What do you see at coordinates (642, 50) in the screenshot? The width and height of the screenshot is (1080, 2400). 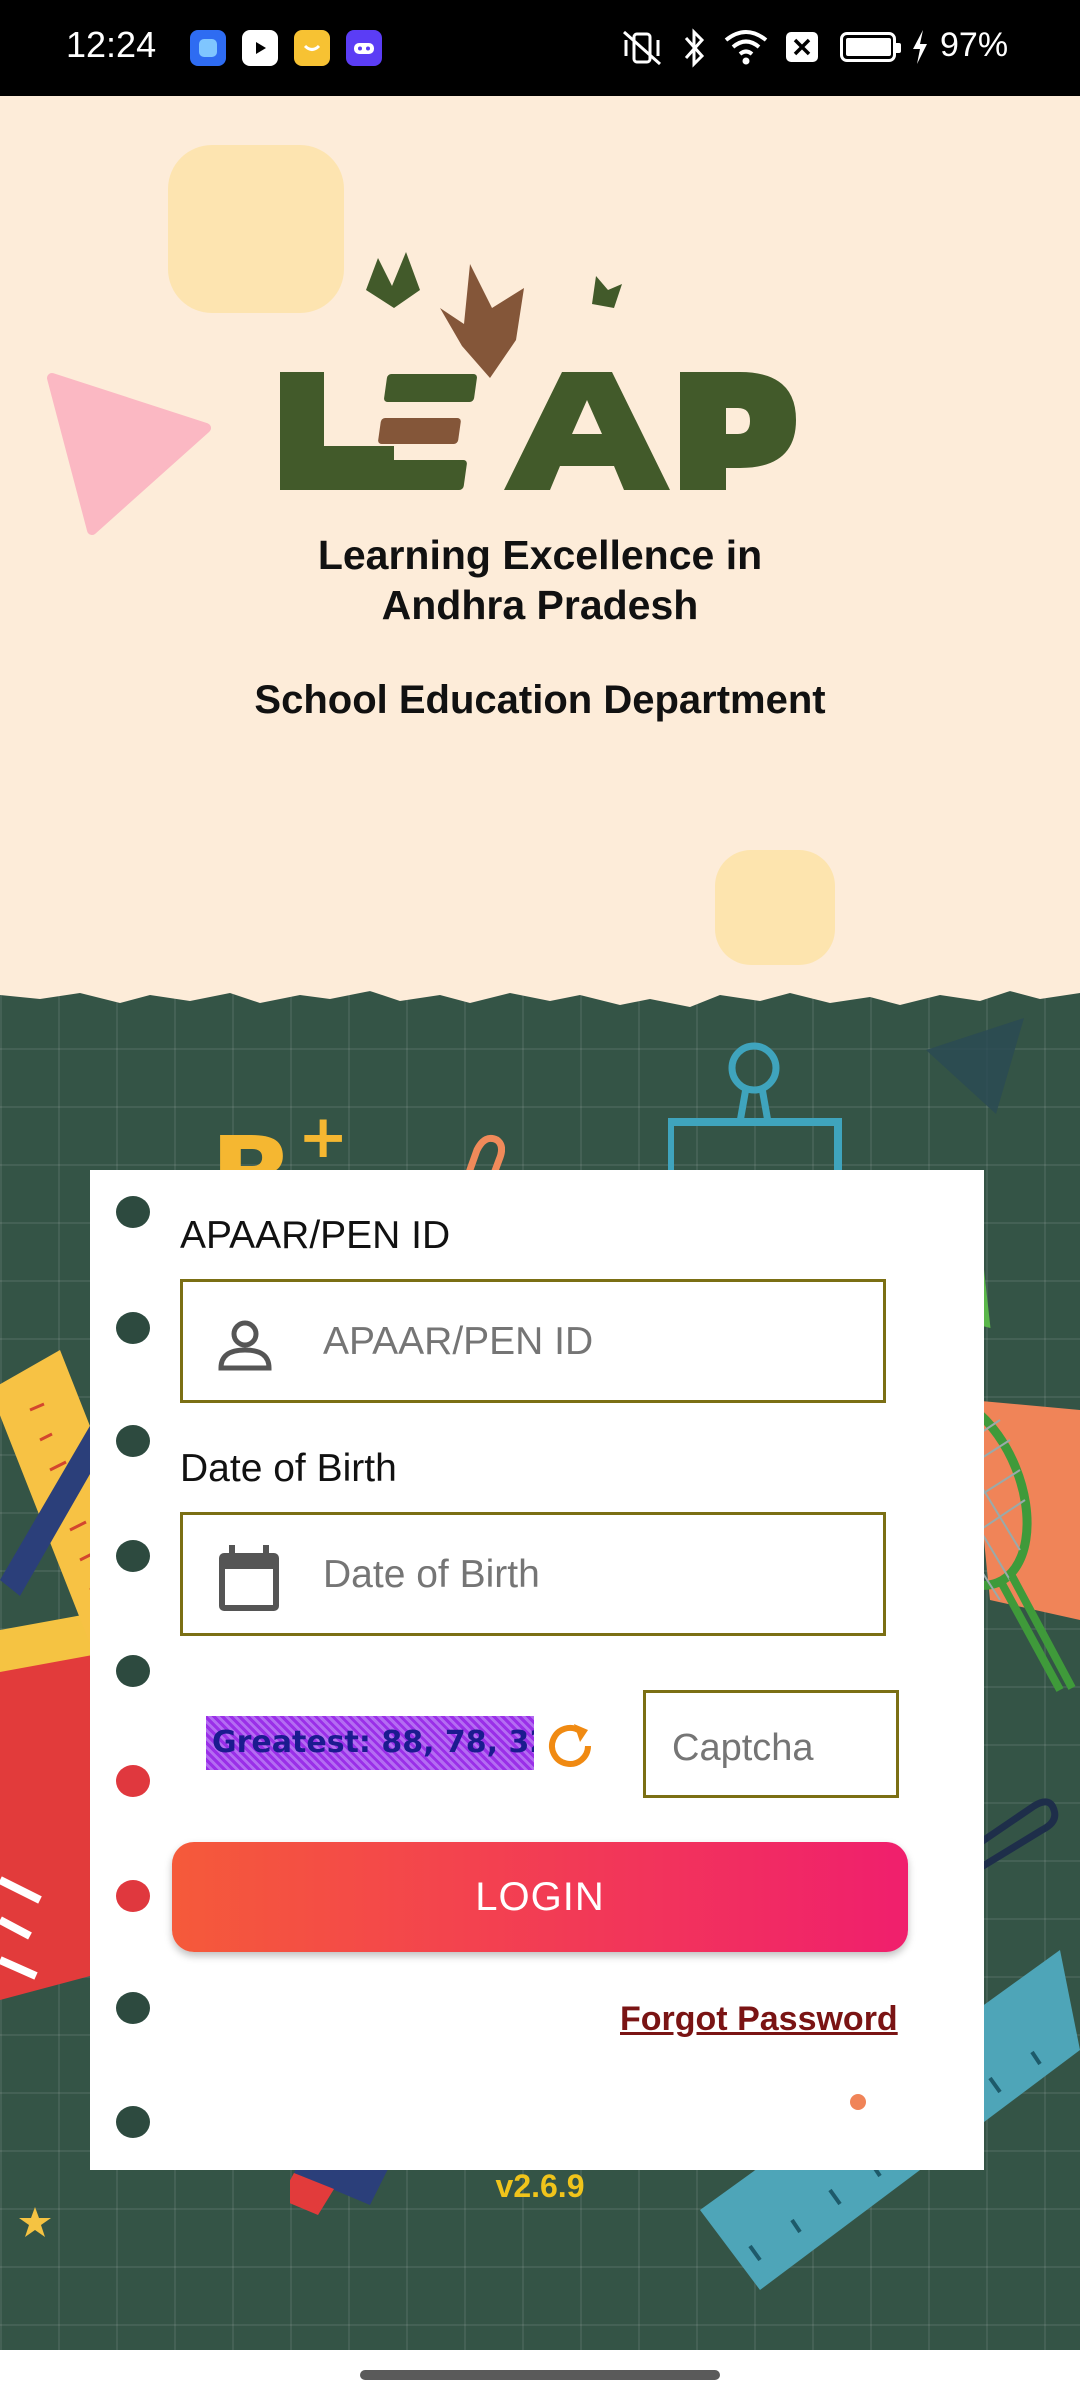 I see `mute-vibrate-icon` at bounding box center [642, 50].